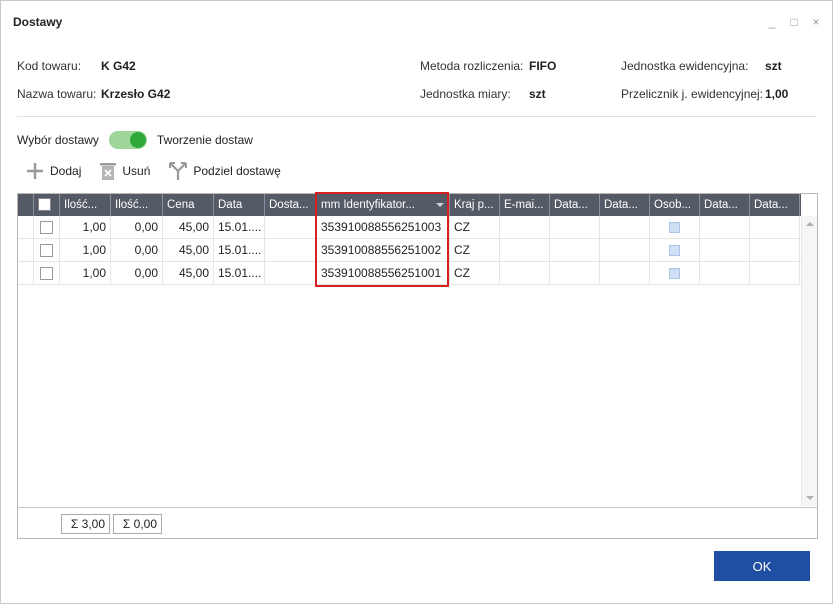  What do you see at coordinates (472, 66) in the screenshot?
I see `metoda-rozliczenia-label: Metoda rozliczenia:` at bounding box center [472, 66].